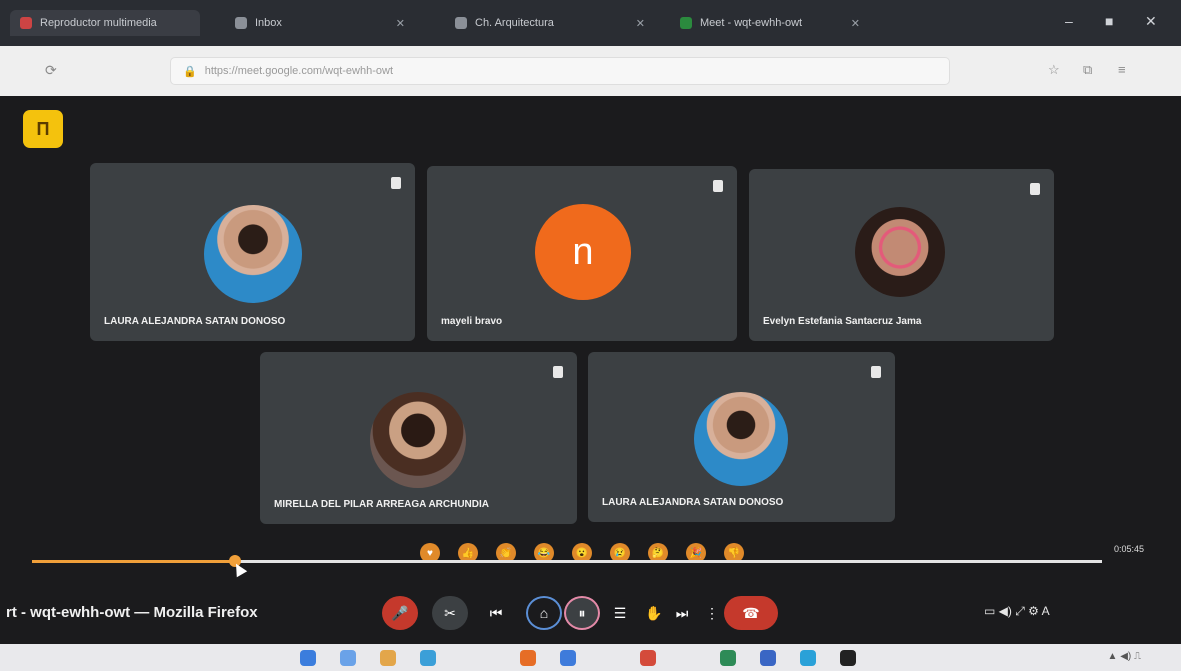  Describe the element at coordinates (1129, 549) in the screenshot. I see `elapsed-time: 0:05:45` at that location.